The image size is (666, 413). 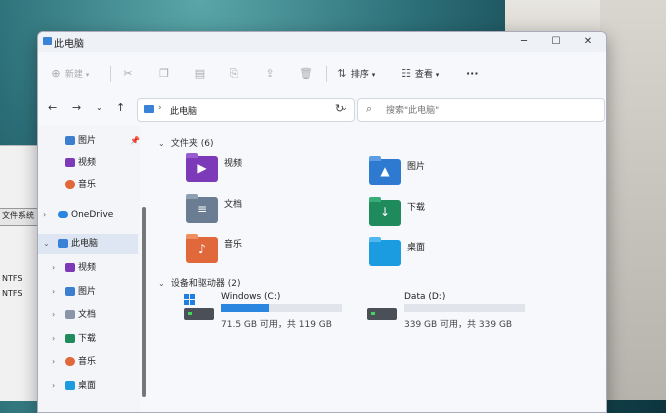 What do you see at coordinates (120, 107) in the screenshot?
I see `up-arrow-icon: ↑` at bounding box center [120, 107].